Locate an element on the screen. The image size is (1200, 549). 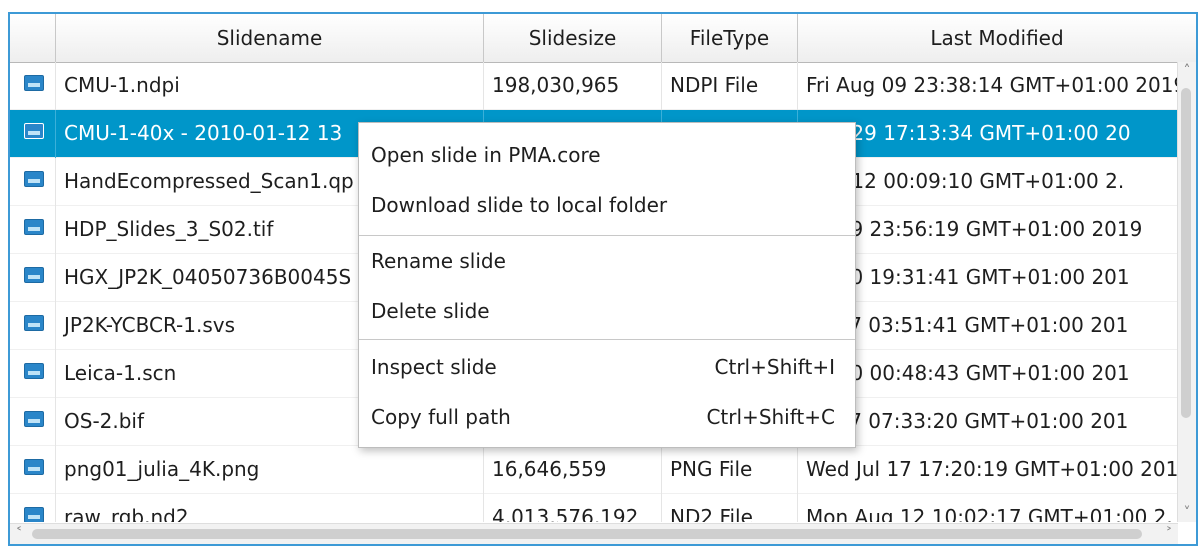
menu-item-label: Download slide to local folder is located at coordinates (519, 205).